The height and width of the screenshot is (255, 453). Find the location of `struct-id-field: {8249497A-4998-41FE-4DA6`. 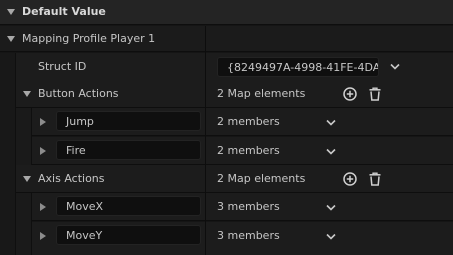

struct-id-field: {8249497A-4998-41FE-4DA6 is located at coordinates (298, 67).